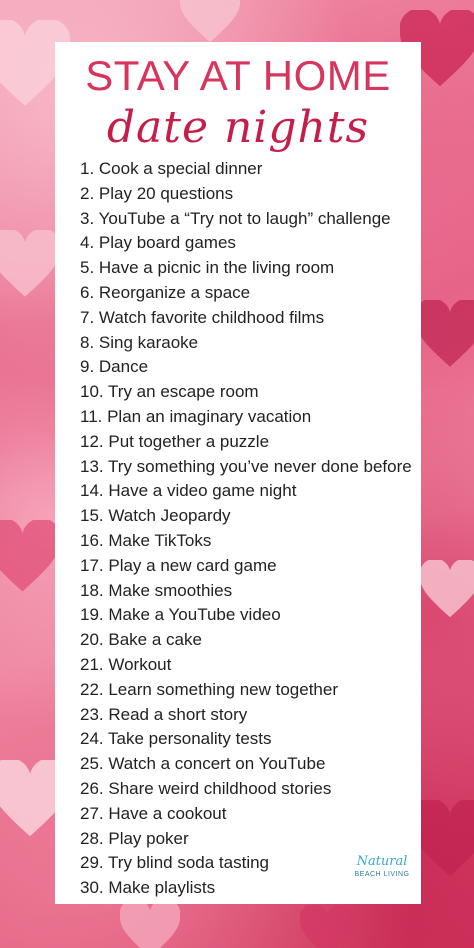 The height and width of the screenshot is (948, 474). Describe the element at coordinates (238, 127) in the screenshot. I see `page-subtitle: date nights` at that location.